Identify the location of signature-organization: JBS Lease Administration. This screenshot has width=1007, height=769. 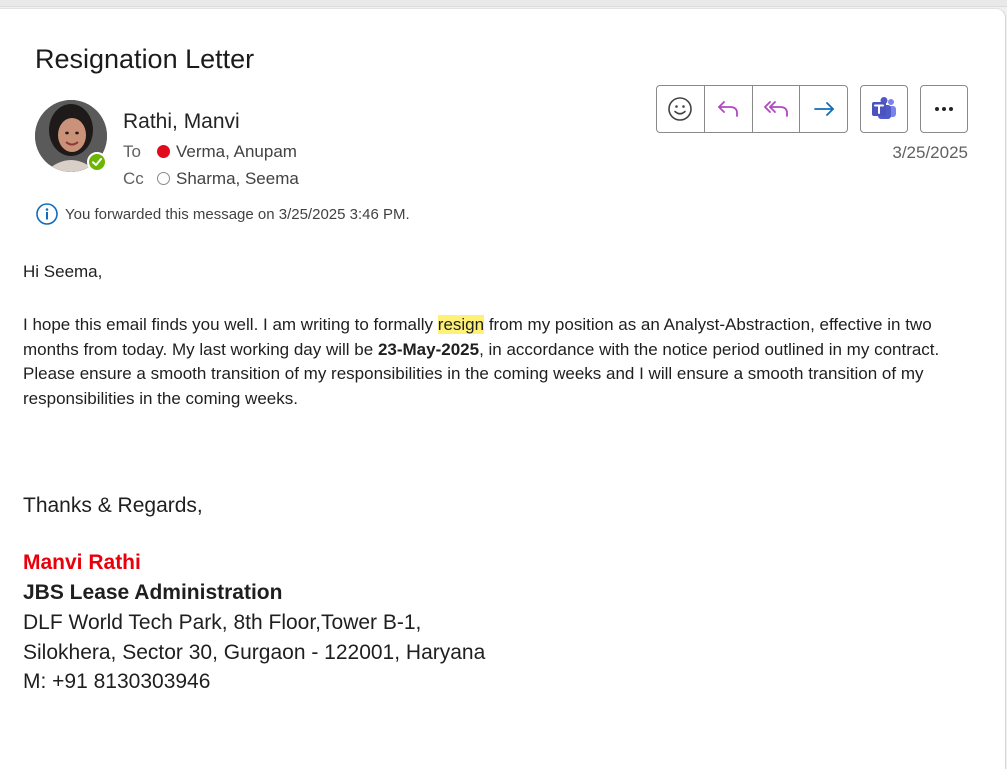
(153, 592).